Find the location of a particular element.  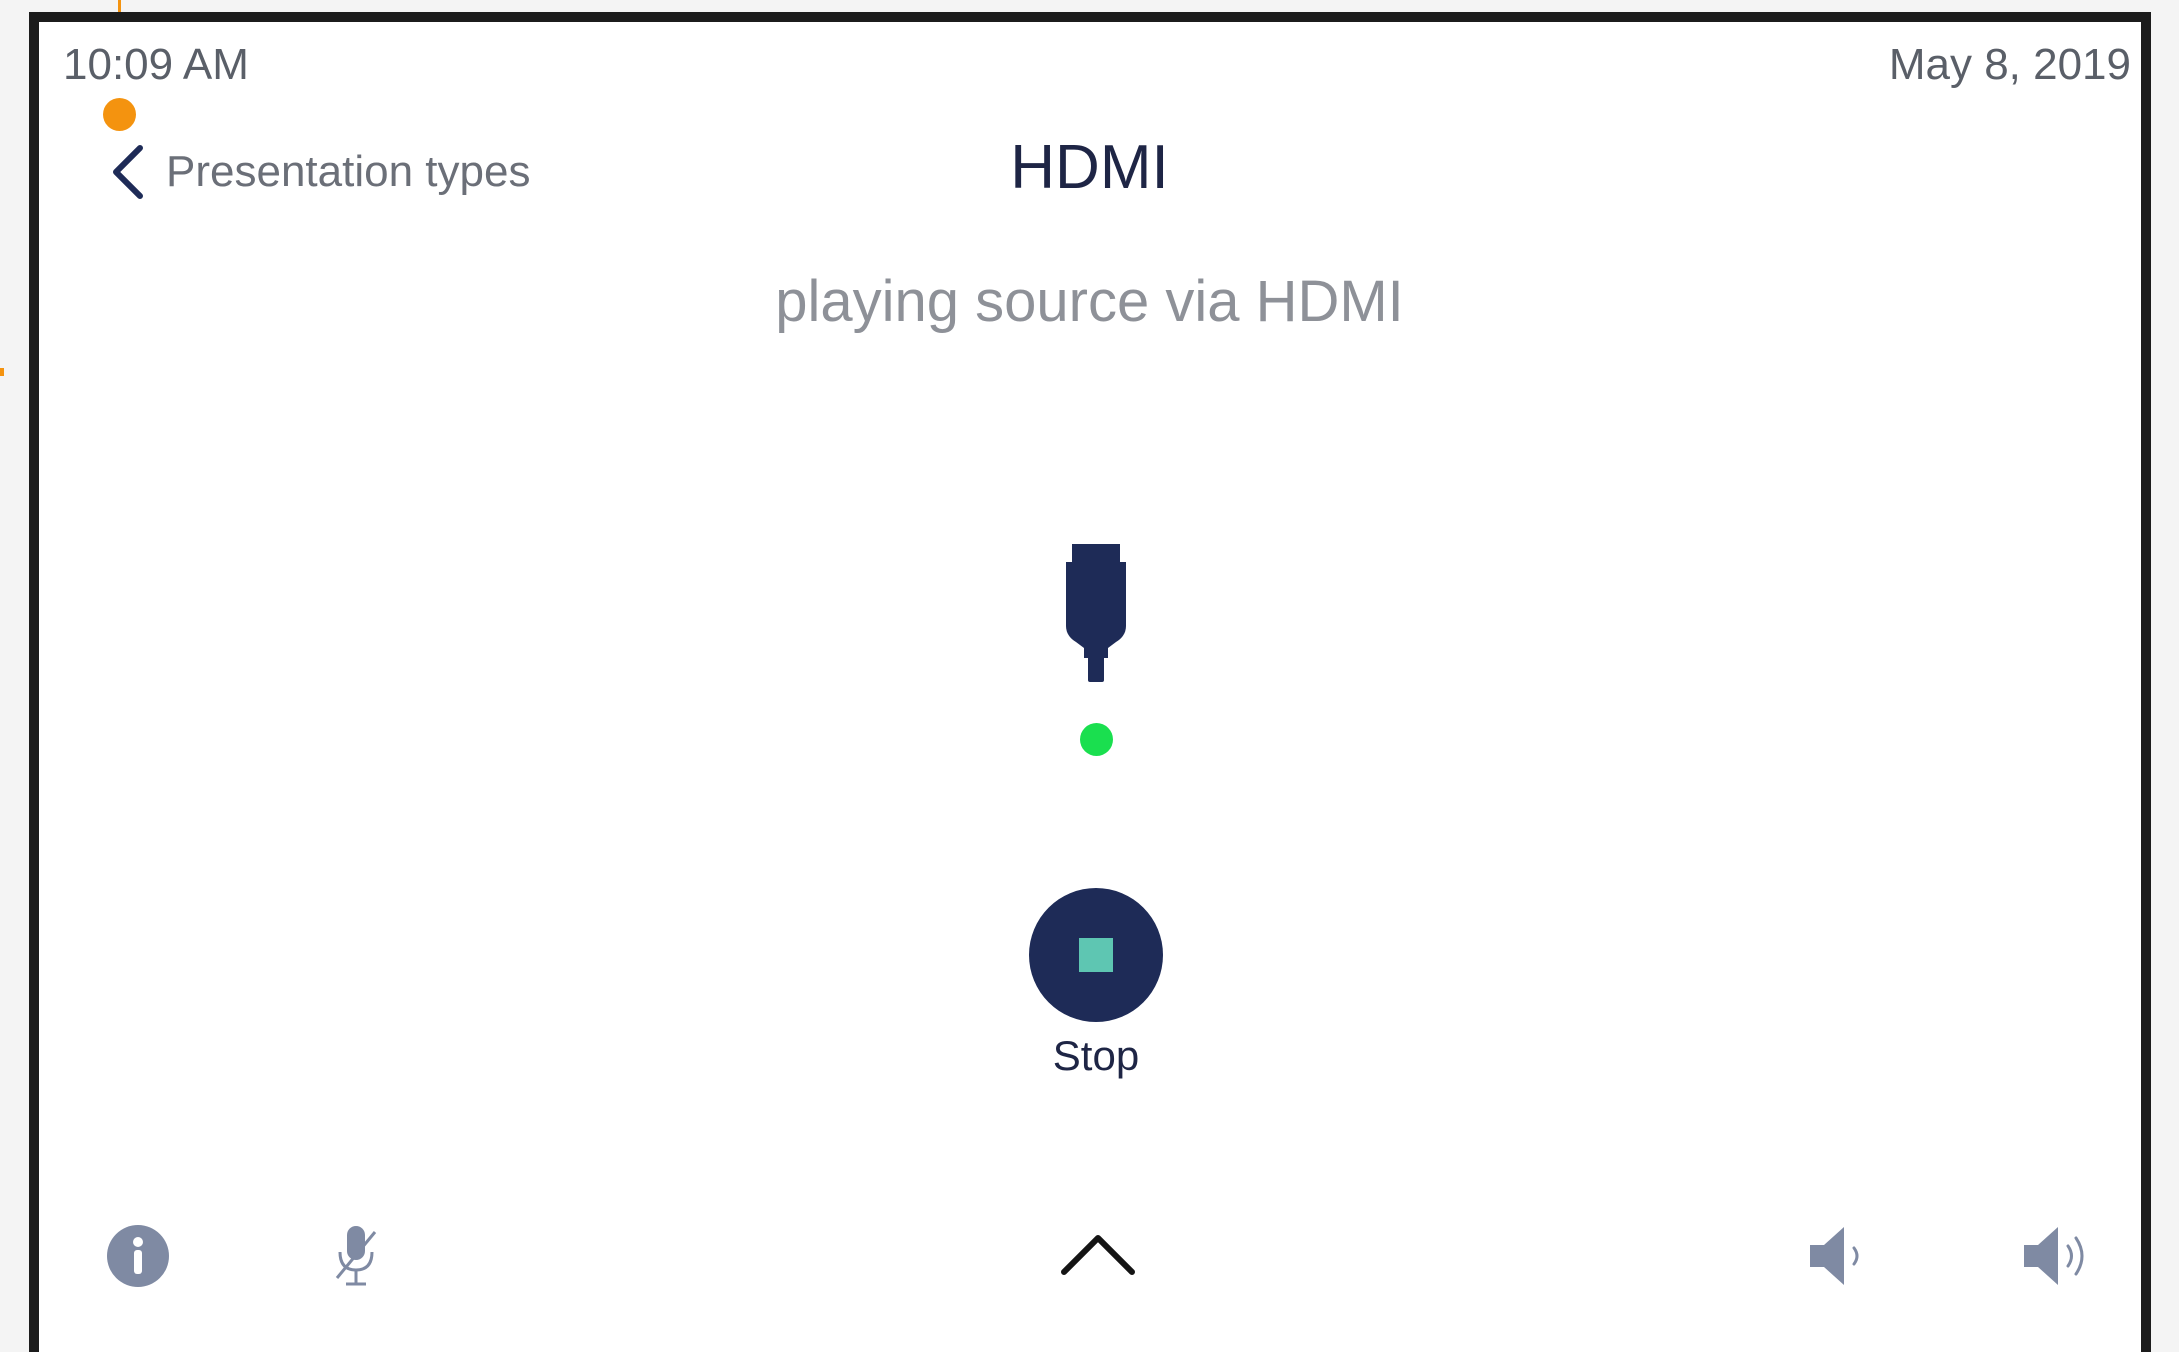

page-title: HDMI is located at coordinates (1089, 167).